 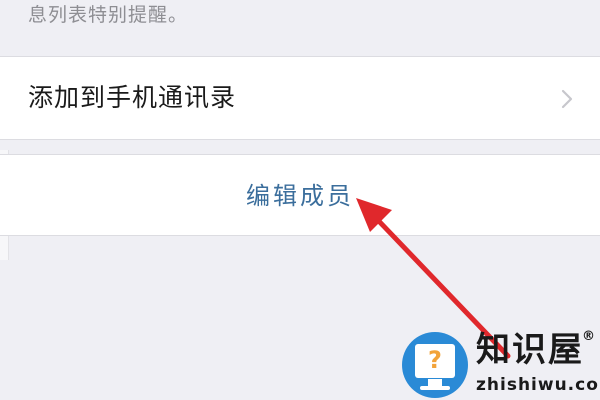 I want to click on registered-mark: ®, so click(x=588, y=336).